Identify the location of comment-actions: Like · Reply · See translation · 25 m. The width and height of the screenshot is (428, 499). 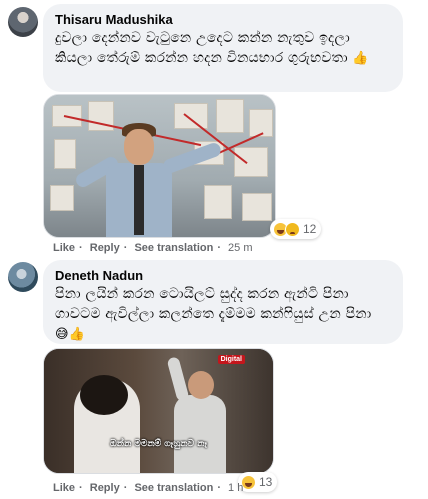
(153, 248).